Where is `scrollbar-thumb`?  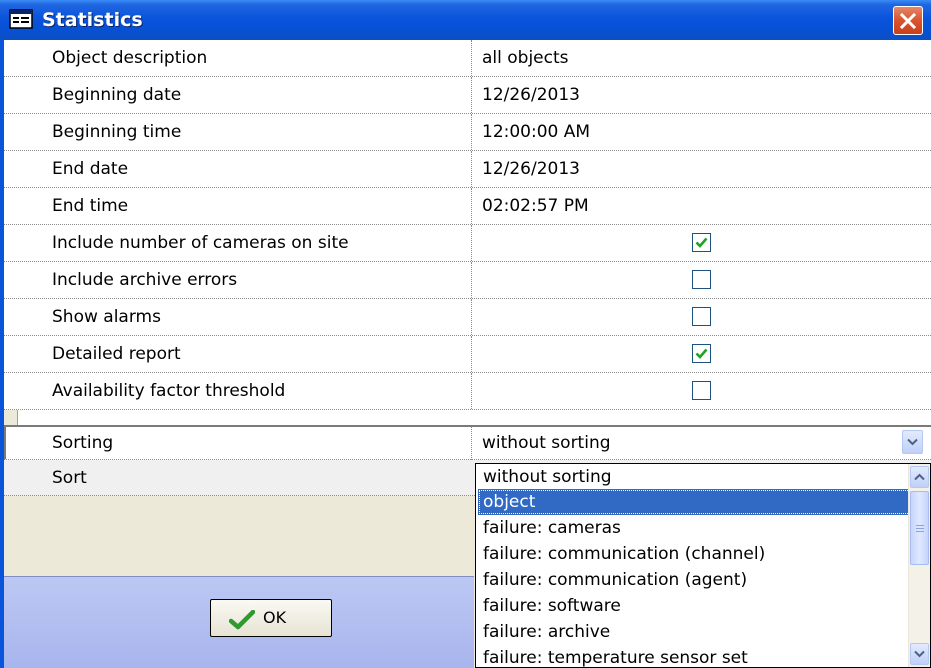
scrollbar-thumb is located at coordinates (919, 528).